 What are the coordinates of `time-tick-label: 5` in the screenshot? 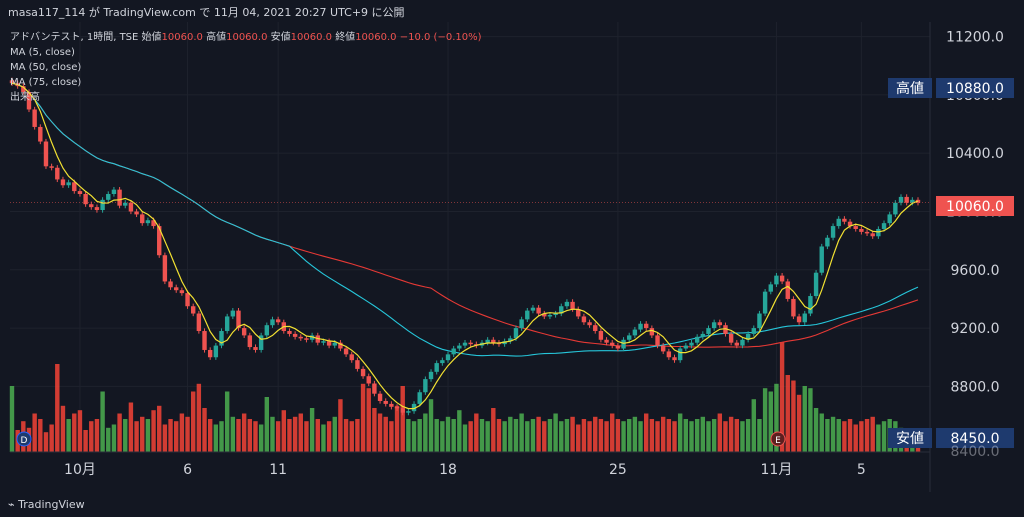 It's located at (861, 470).